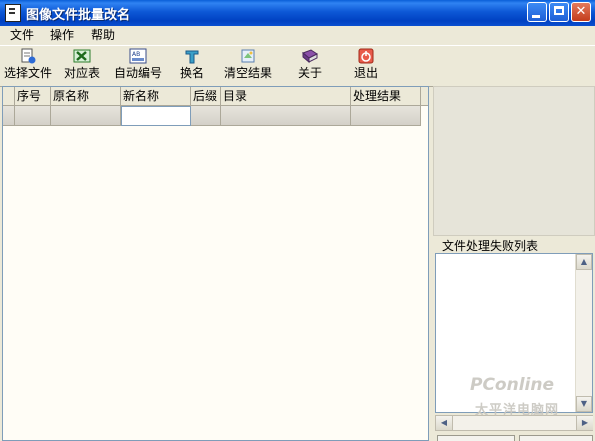  Describe the element at coordinates (28, 56) in the screenshot. I see `select-files-icon` at that location.